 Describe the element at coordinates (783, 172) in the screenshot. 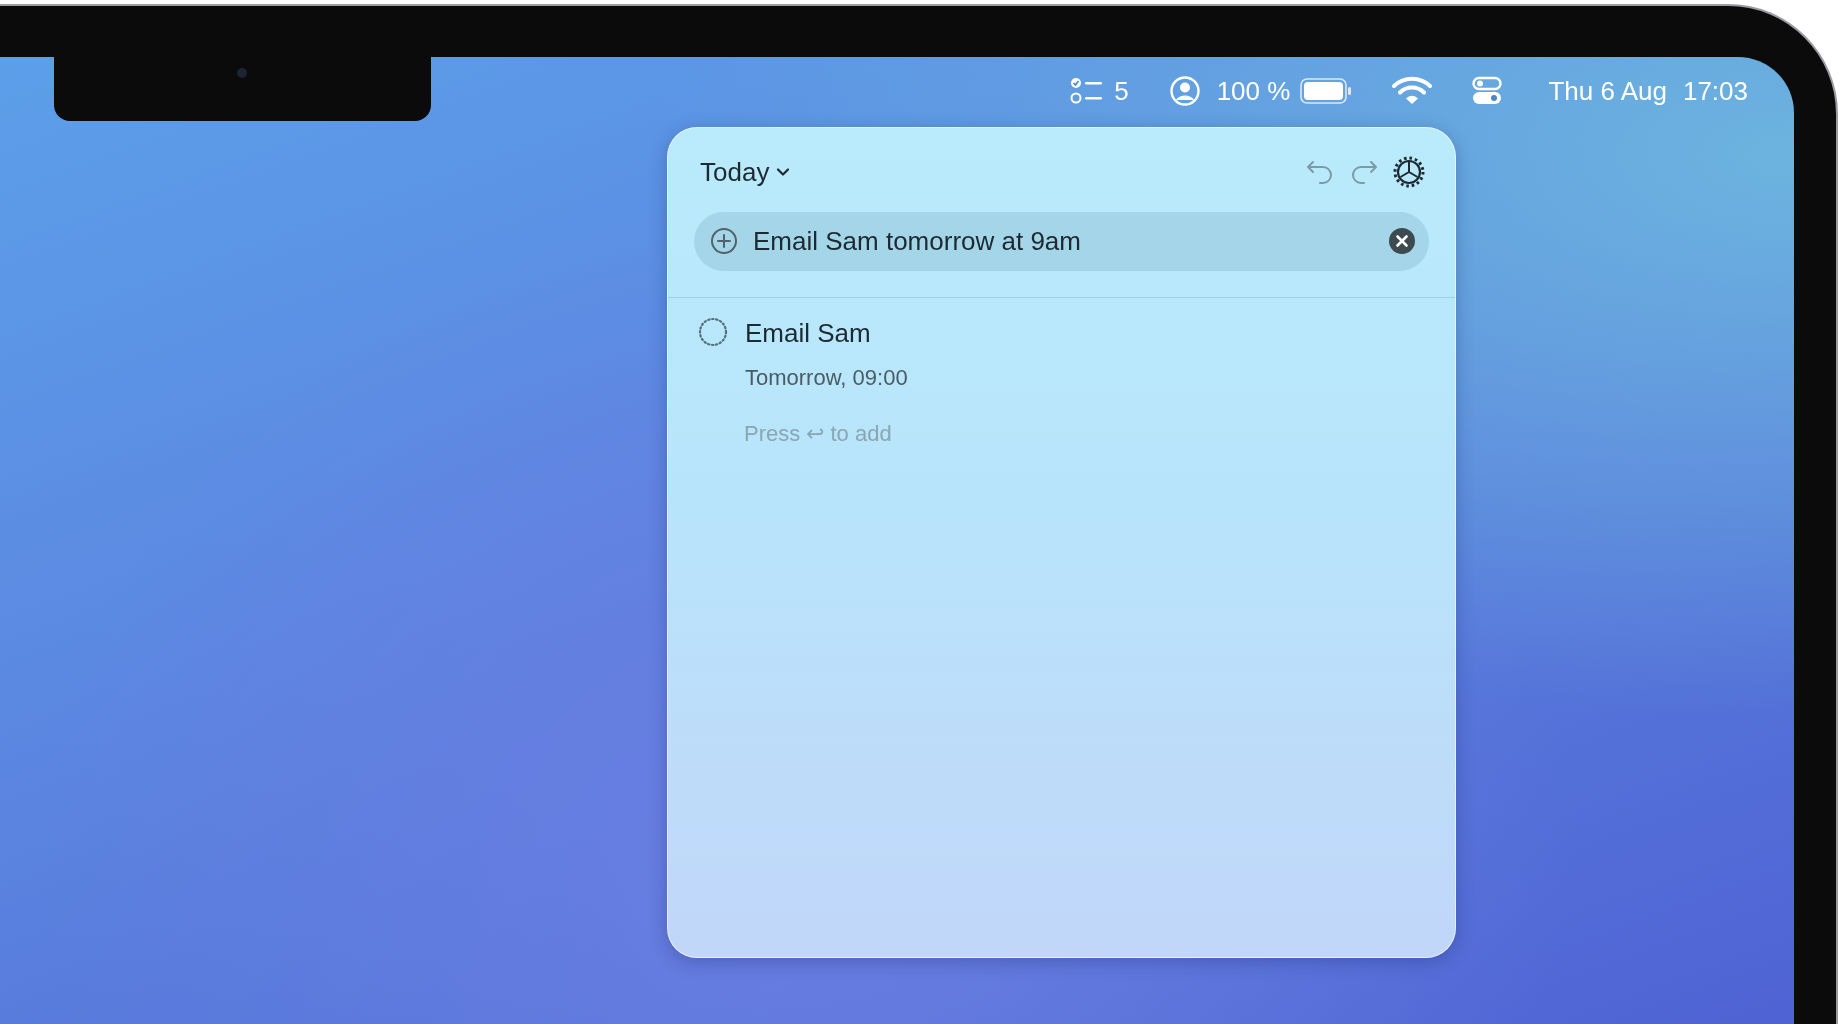

I see `chevron-down-icon` at that location.